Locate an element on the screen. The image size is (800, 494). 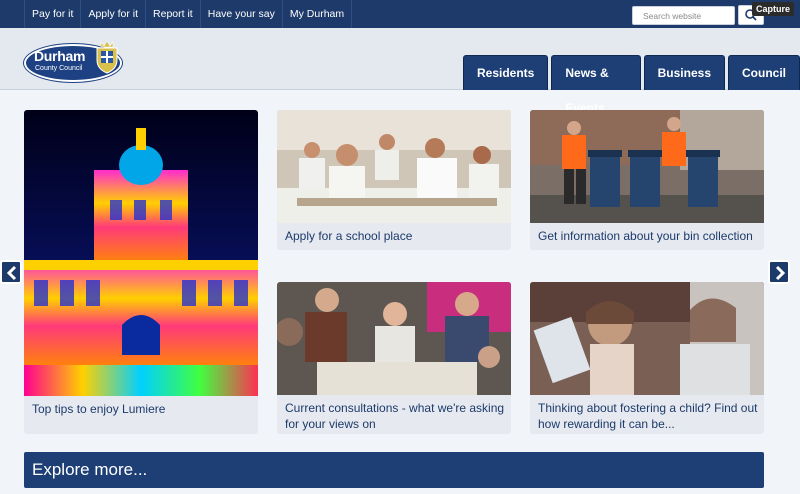
link-pay-for-it: Pay for it is located at coordinates (53, 14).